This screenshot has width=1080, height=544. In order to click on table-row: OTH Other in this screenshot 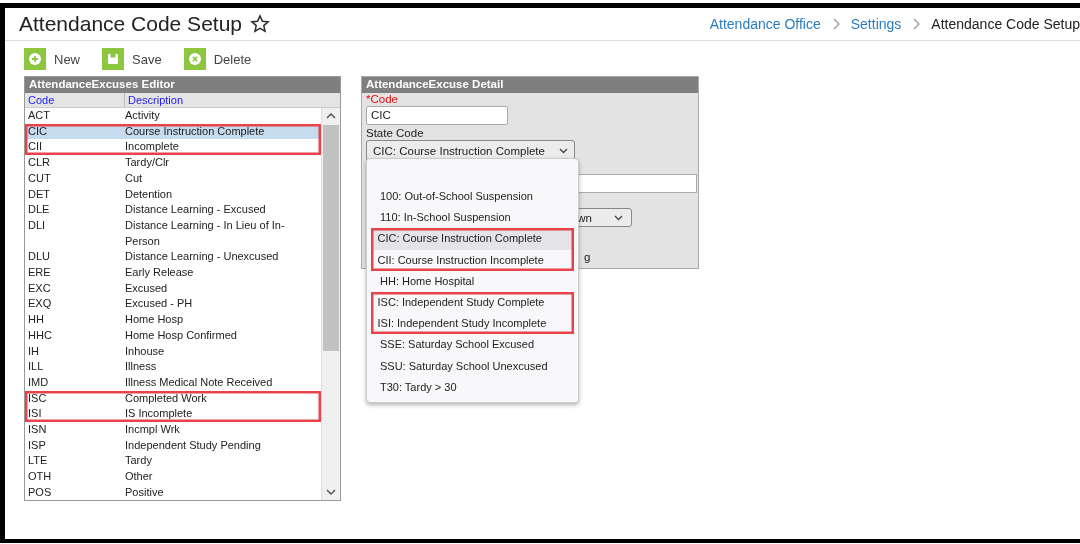, I will do `click(173, 477)`.